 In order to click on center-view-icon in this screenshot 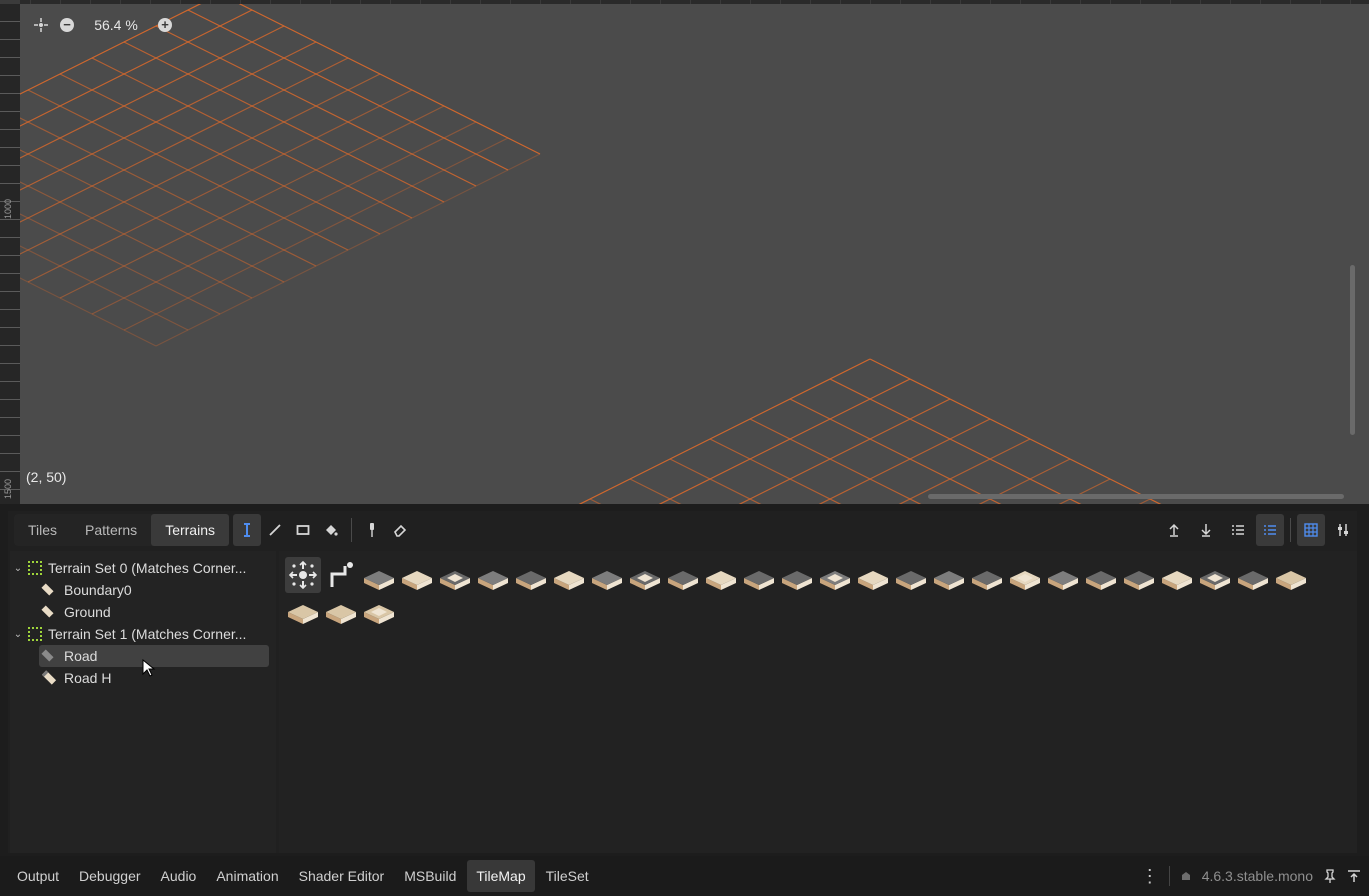, I will do `click(41, 25)`.